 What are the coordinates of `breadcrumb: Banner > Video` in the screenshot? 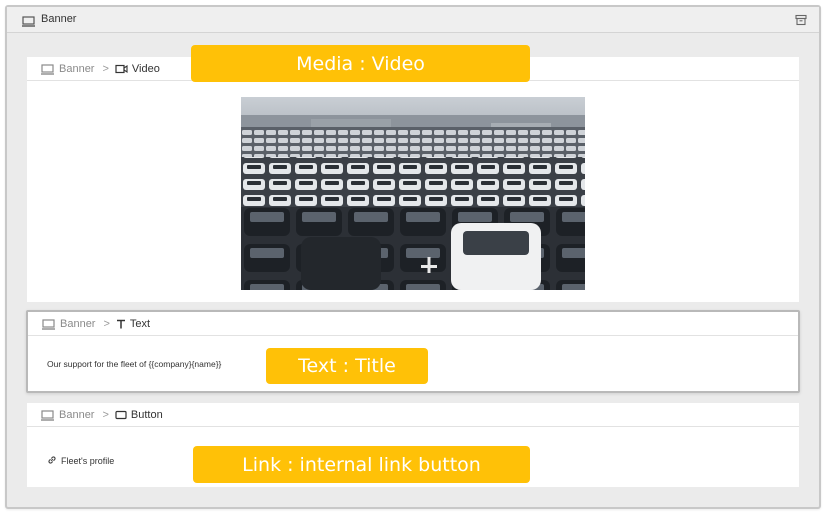 It's located at (100, 69).